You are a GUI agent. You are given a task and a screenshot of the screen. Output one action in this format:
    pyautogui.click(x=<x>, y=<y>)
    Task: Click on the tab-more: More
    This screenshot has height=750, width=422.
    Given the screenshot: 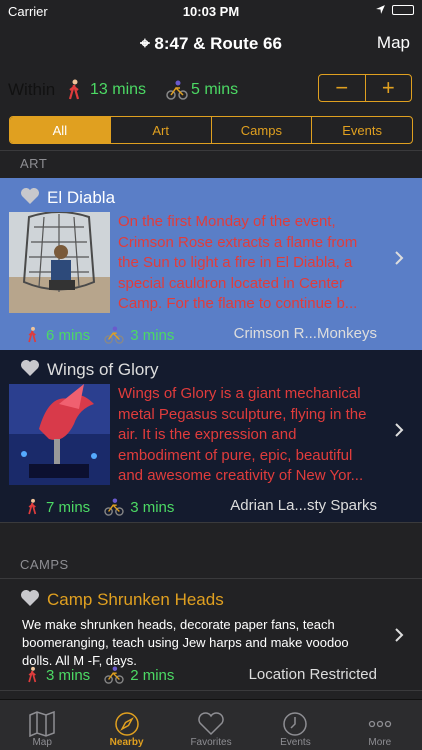 What is the action you would take?
    pyautogui.click(x=380, y=725)
    